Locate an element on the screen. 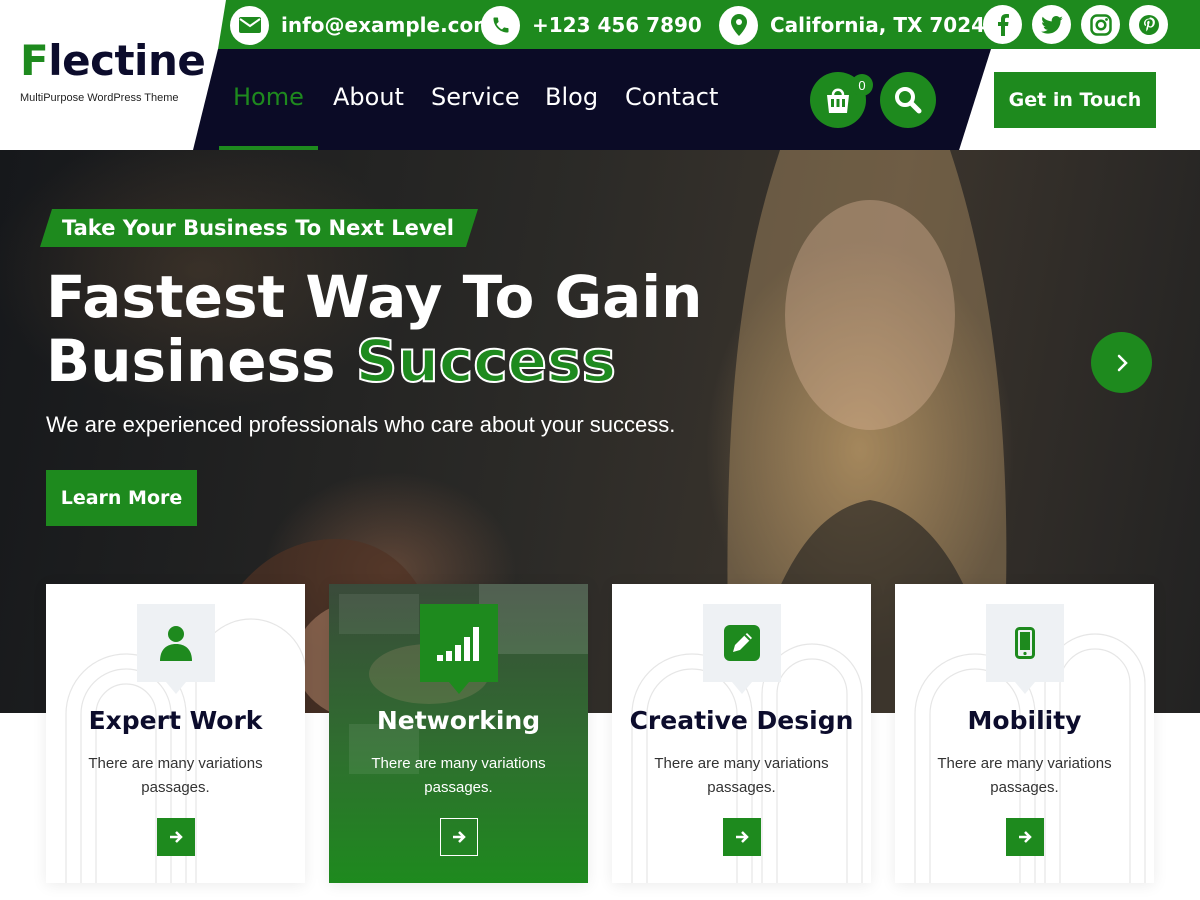 The width and height of the screenshot is (1200, 900). pinterest-icon is located at coordinates (1148, 24).